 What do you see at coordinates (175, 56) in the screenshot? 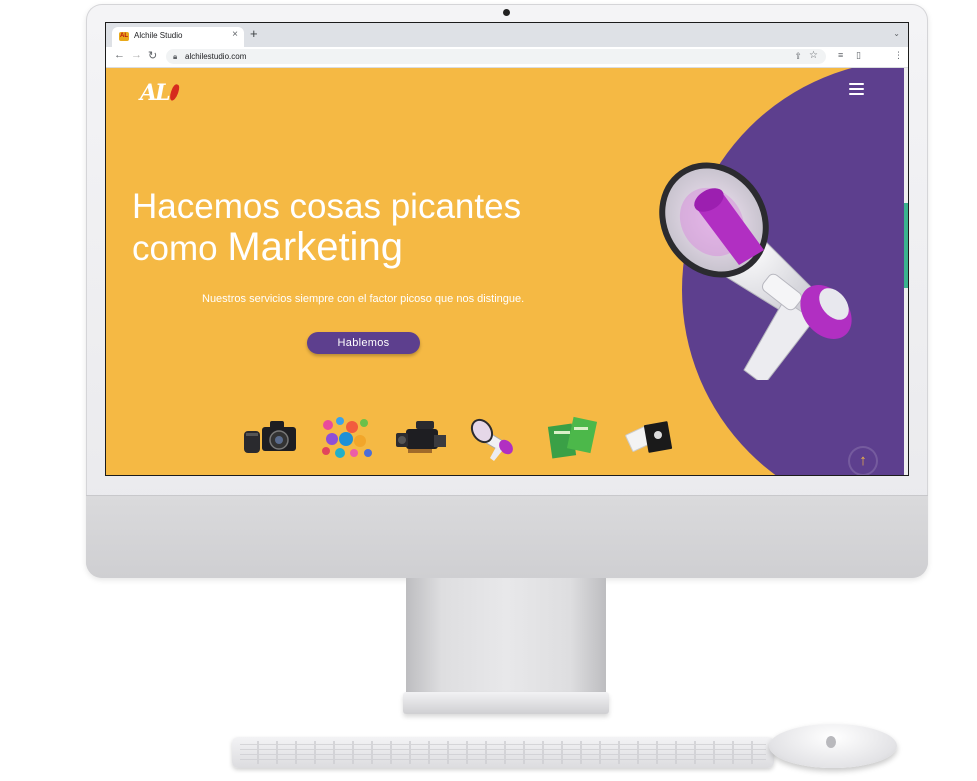
I see `lock-icon: 🔒︎` at bounding box center [175, 56].